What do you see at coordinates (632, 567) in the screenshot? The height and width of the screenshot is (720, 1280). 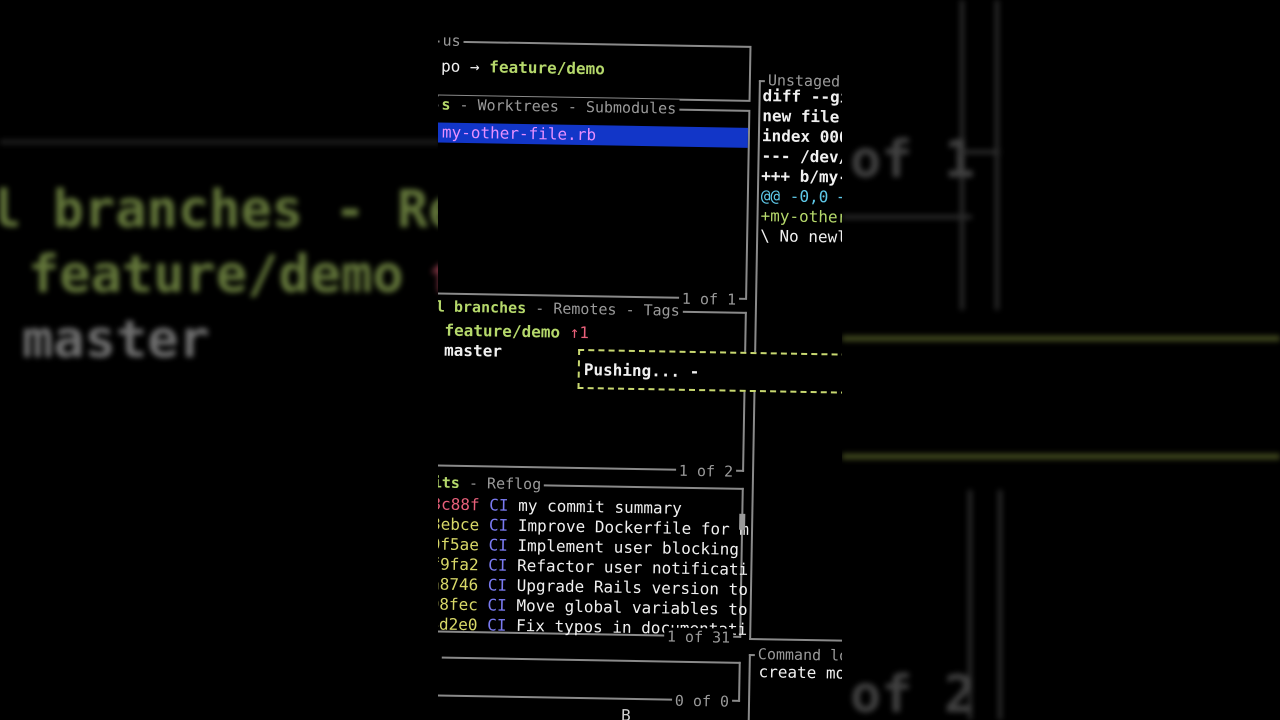 I see `commit-summary: Refactor user notificati` at bounding box center [632, 567].